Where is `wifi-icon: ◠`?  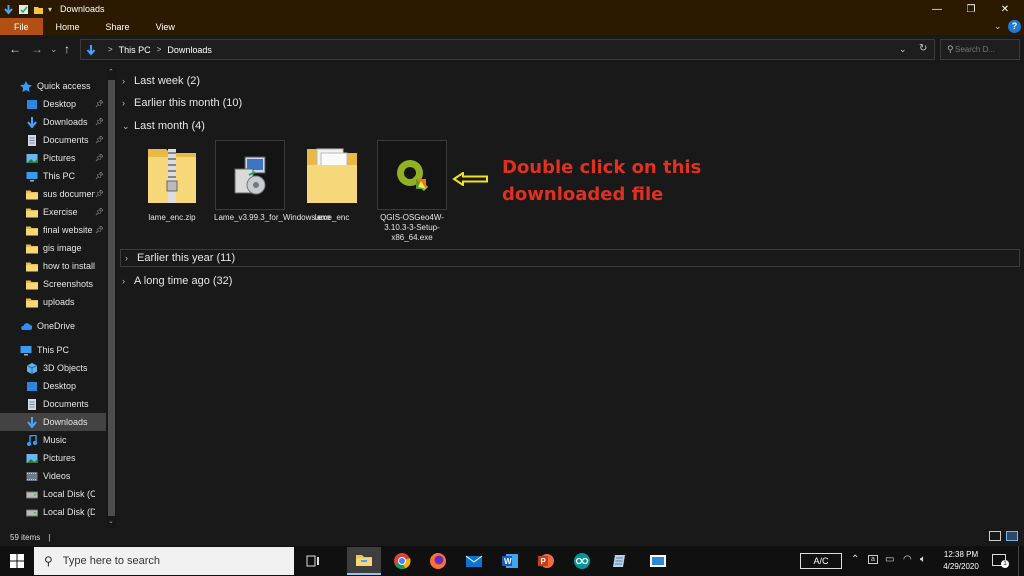 wifi-icon: ◠ is located at coordinates (907, 559).